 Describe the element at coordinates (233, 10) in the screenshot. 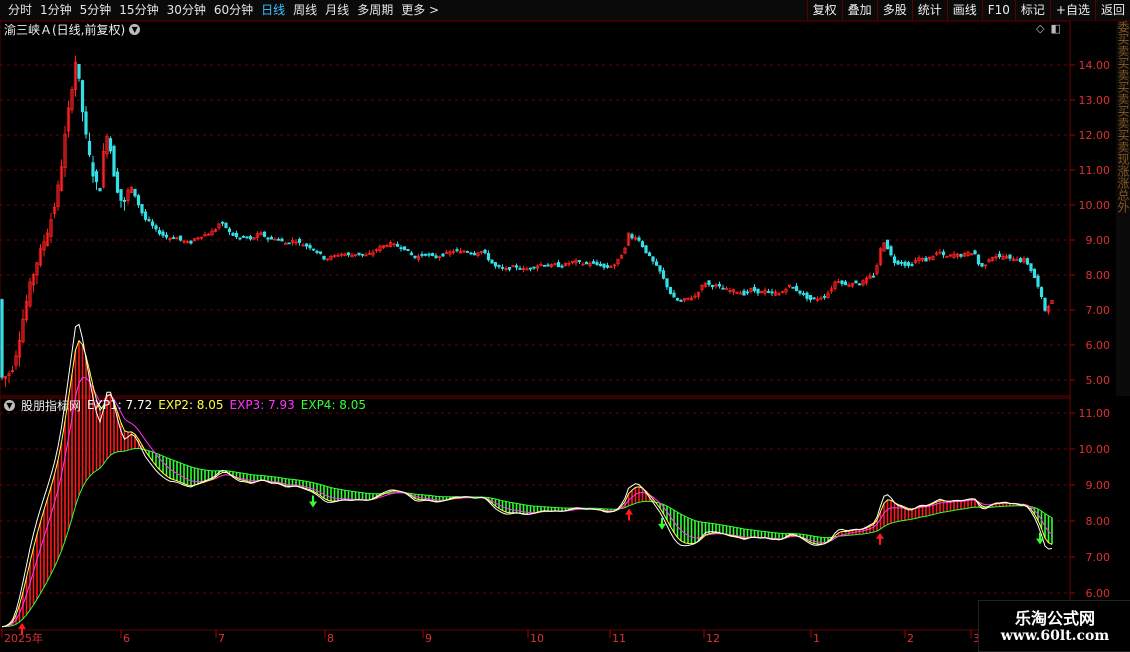

I see `period-tab: 60分钟` at that location.